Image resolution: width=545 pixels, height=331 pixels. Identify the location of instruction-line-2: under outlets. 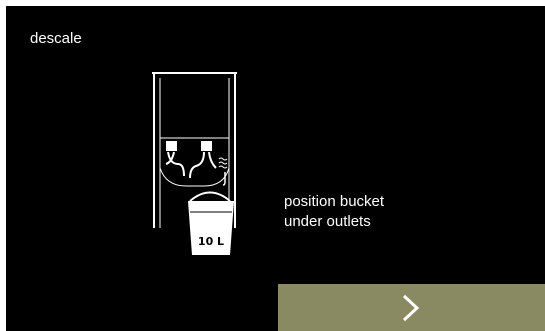
(327, 221).